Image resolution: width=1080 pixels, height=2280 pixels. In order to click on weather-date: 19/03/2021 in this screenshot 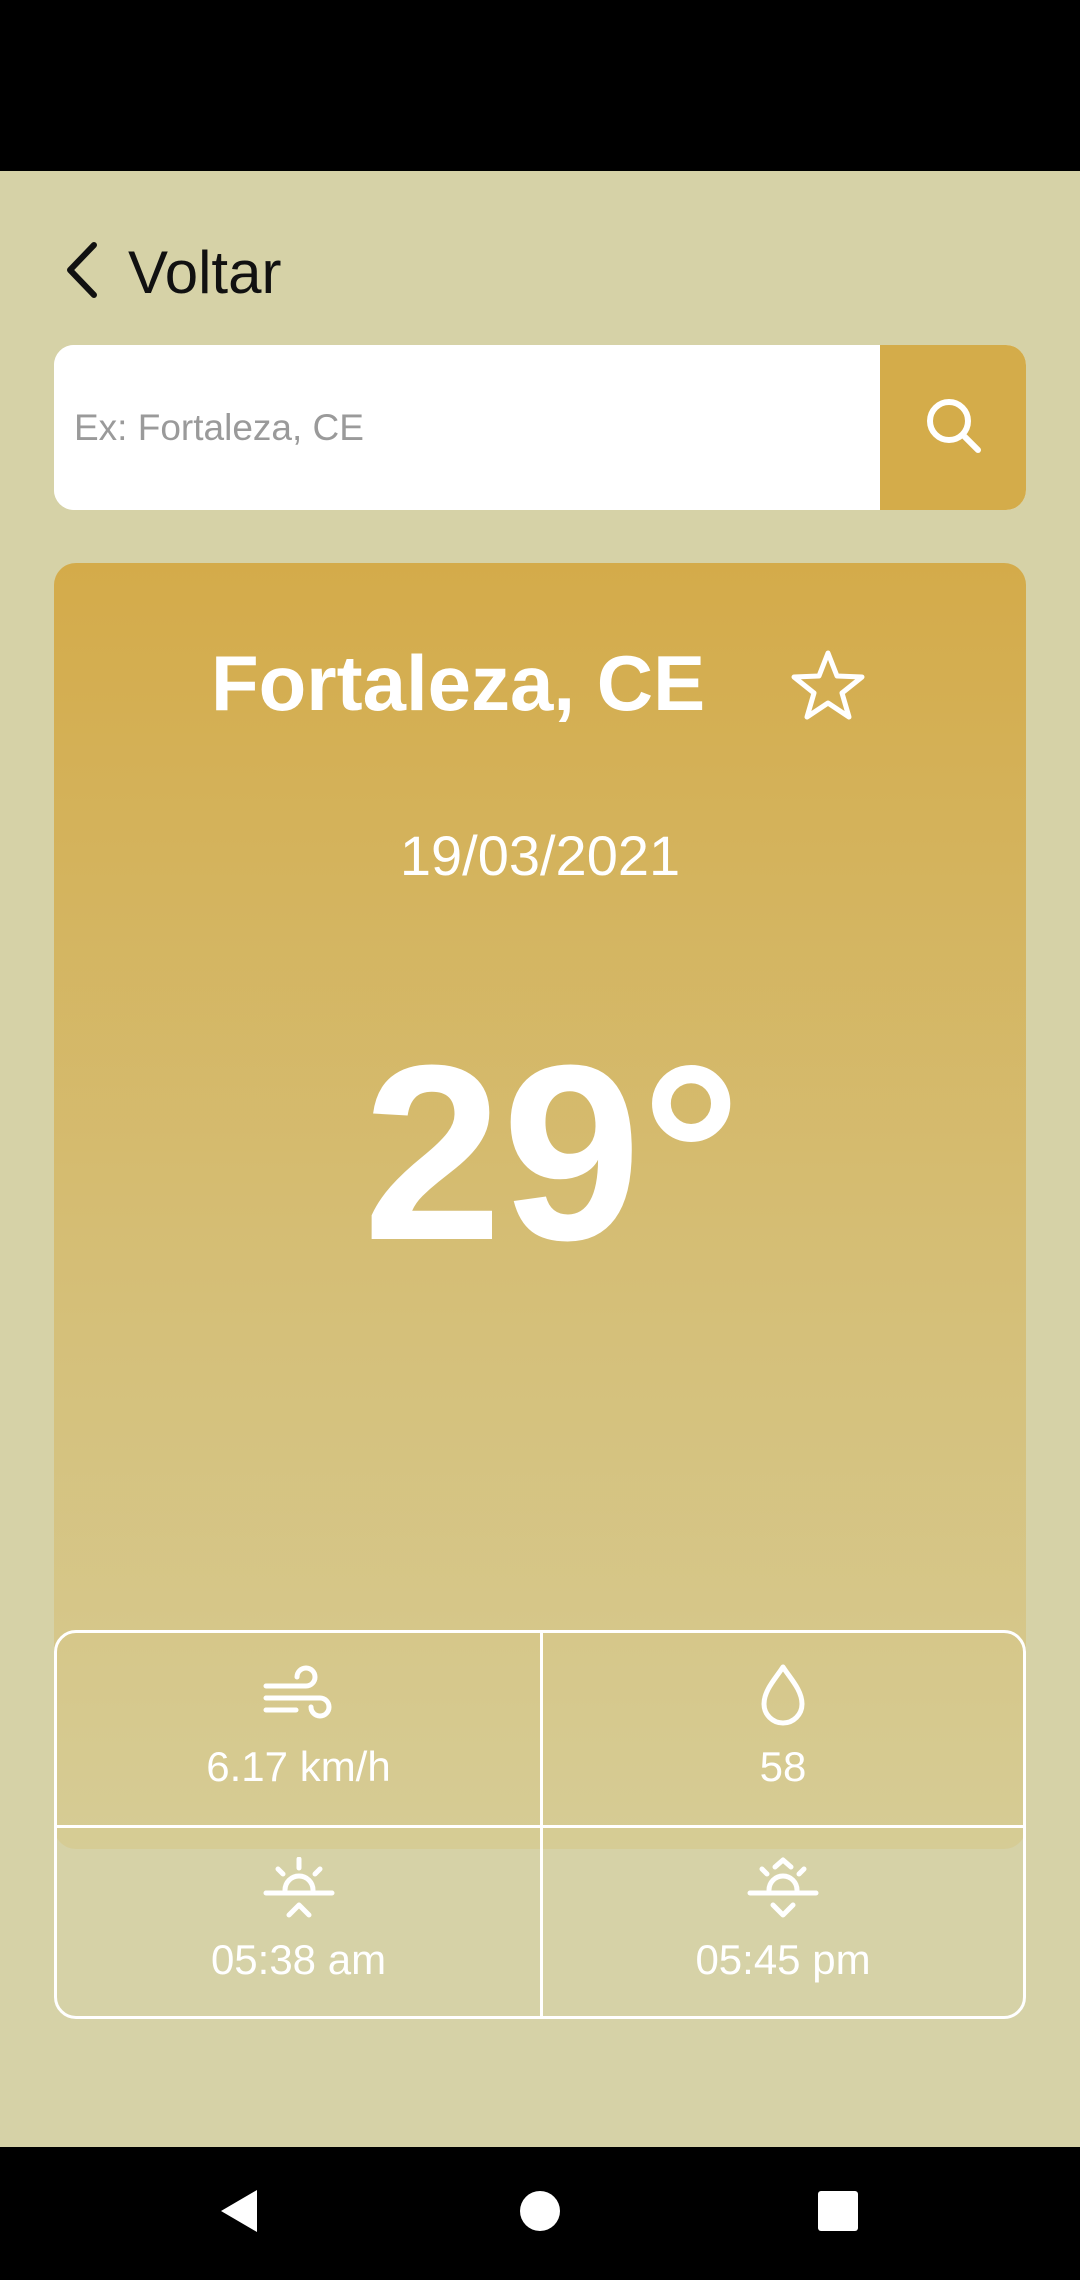, I will do `click(540, 855)`.